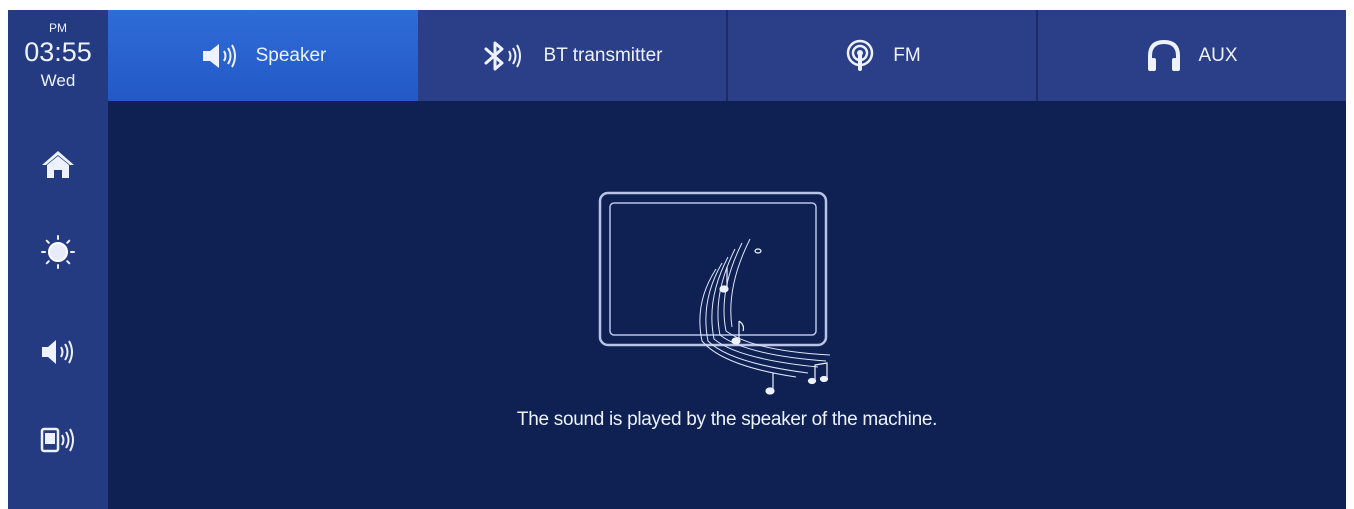  What do you see at coordinates (1192, 55) in the screenshot?
I see `tab-aux: AUX` at bounding box center [1192, 55].